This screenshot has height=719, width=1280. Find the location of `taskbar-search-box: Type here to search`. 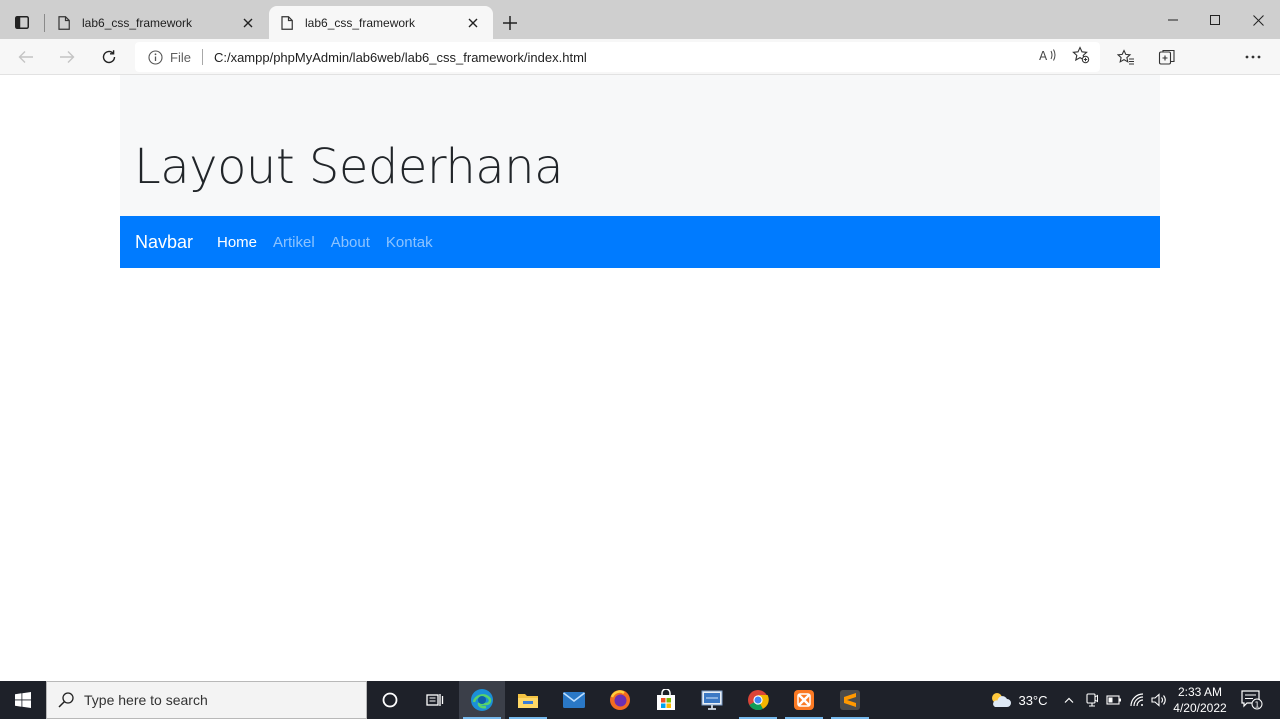

taskbar-search-box: Type here to search is located at coordinates (206, 700).